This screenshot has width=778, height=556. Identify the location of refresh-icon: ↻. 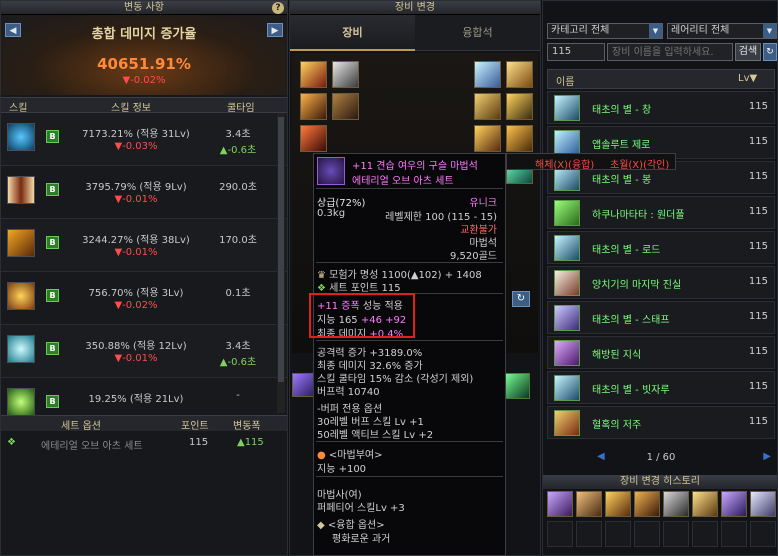
(770, 52).